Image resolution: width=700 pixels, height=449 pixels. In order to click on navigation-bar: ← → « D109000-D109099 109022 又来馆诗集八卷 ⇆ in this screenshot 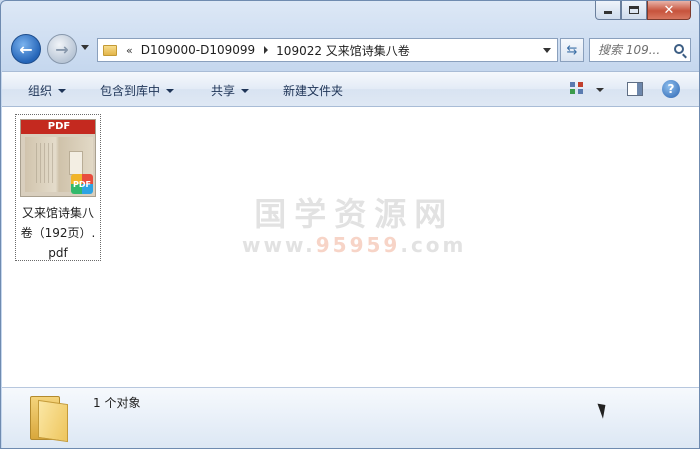, I will do `click(350, 49)`.